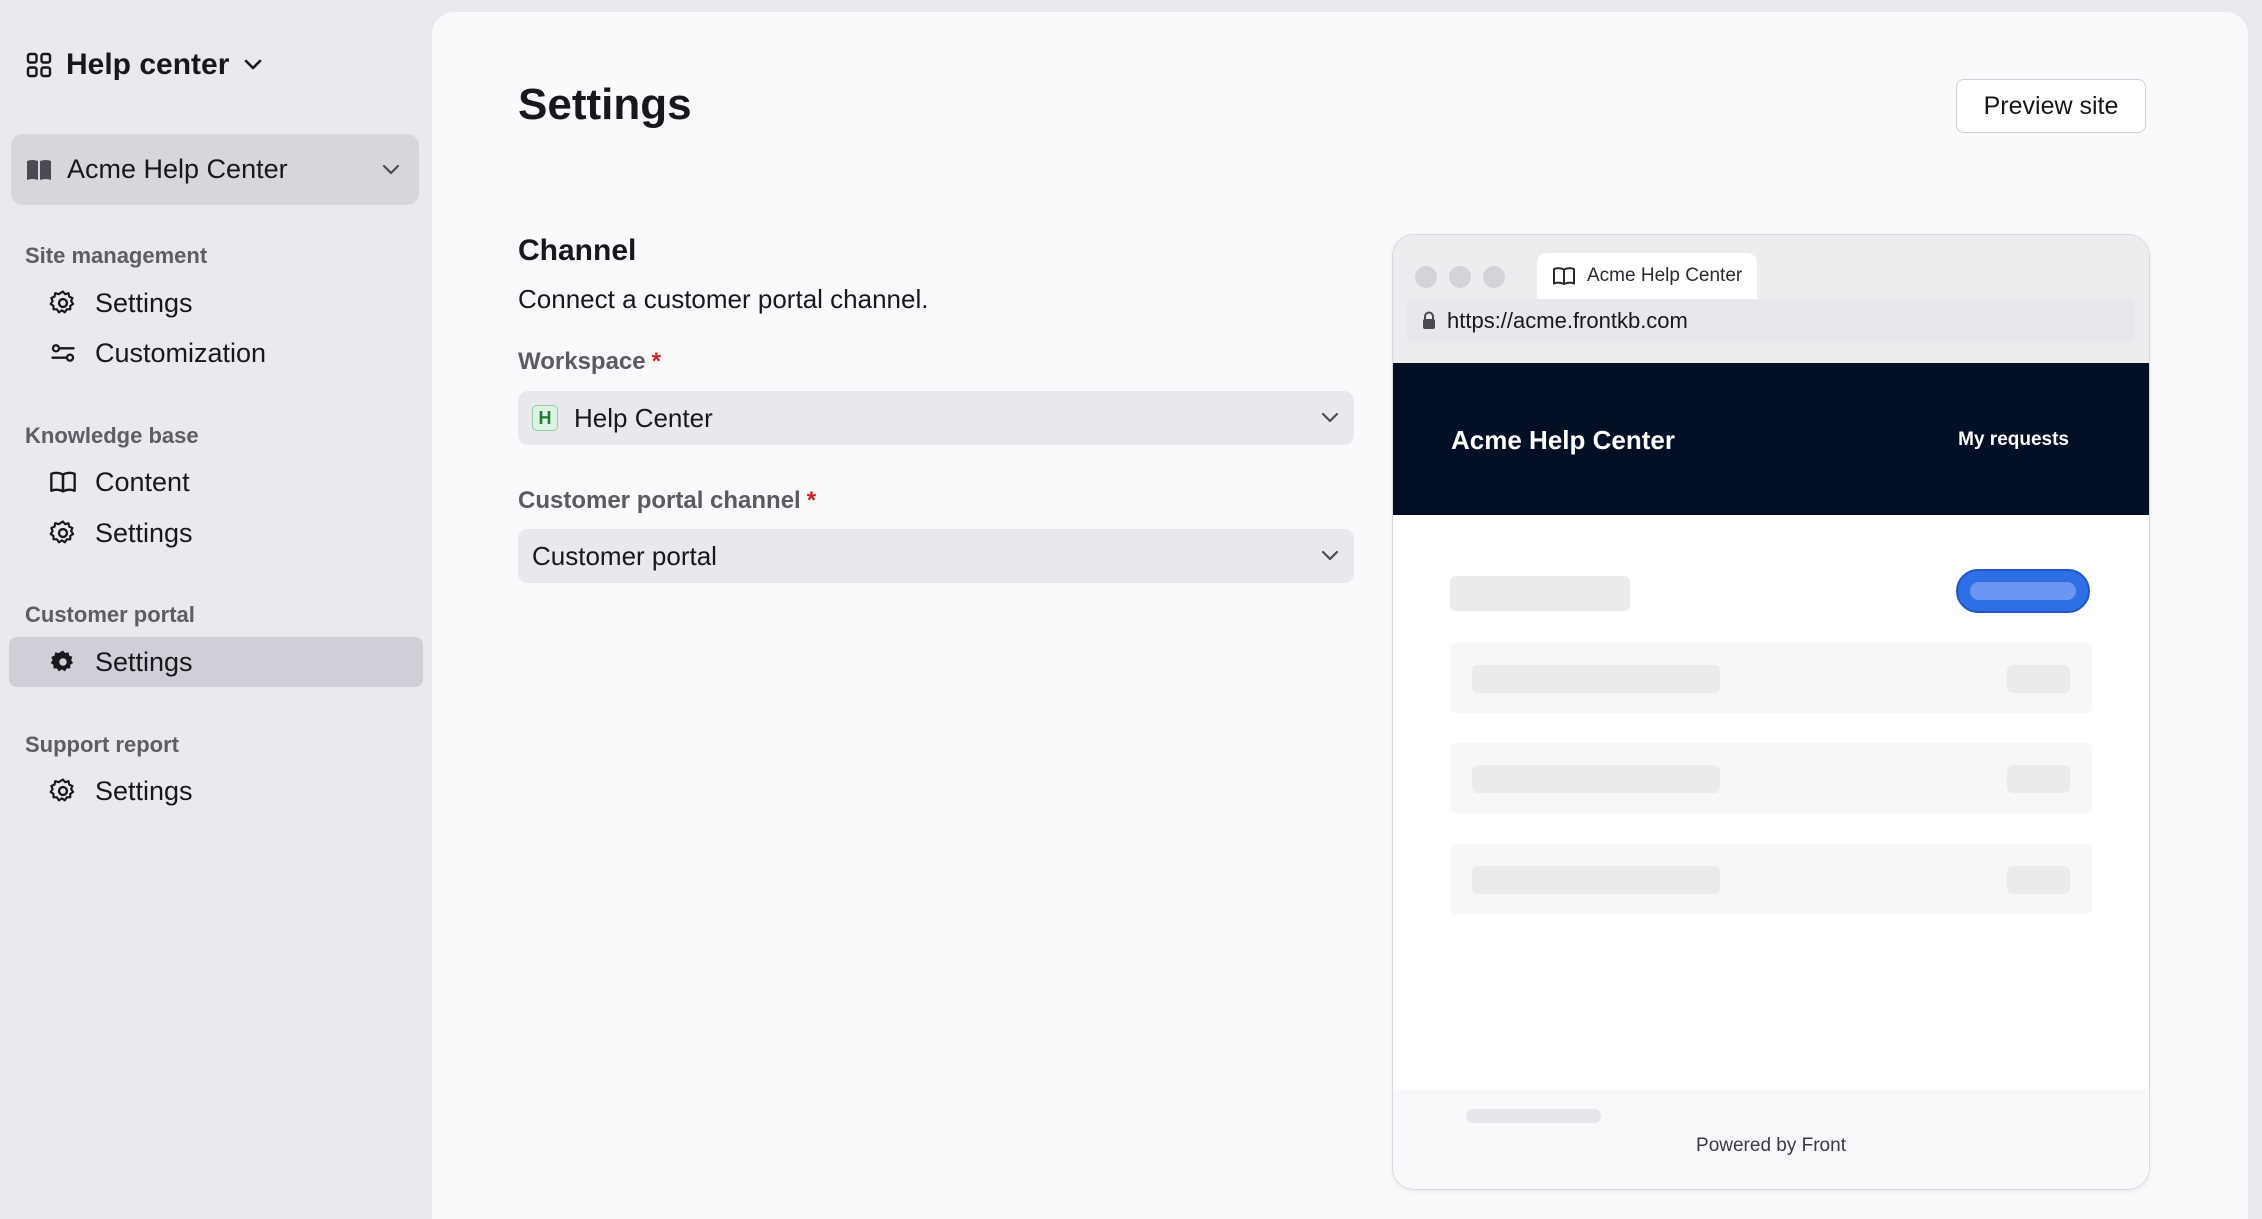  What do you see at coordinates (112, 435) in the screenshot?
I see `section-knowledge-base: Knowledge base` at bounding box center [112, 435].